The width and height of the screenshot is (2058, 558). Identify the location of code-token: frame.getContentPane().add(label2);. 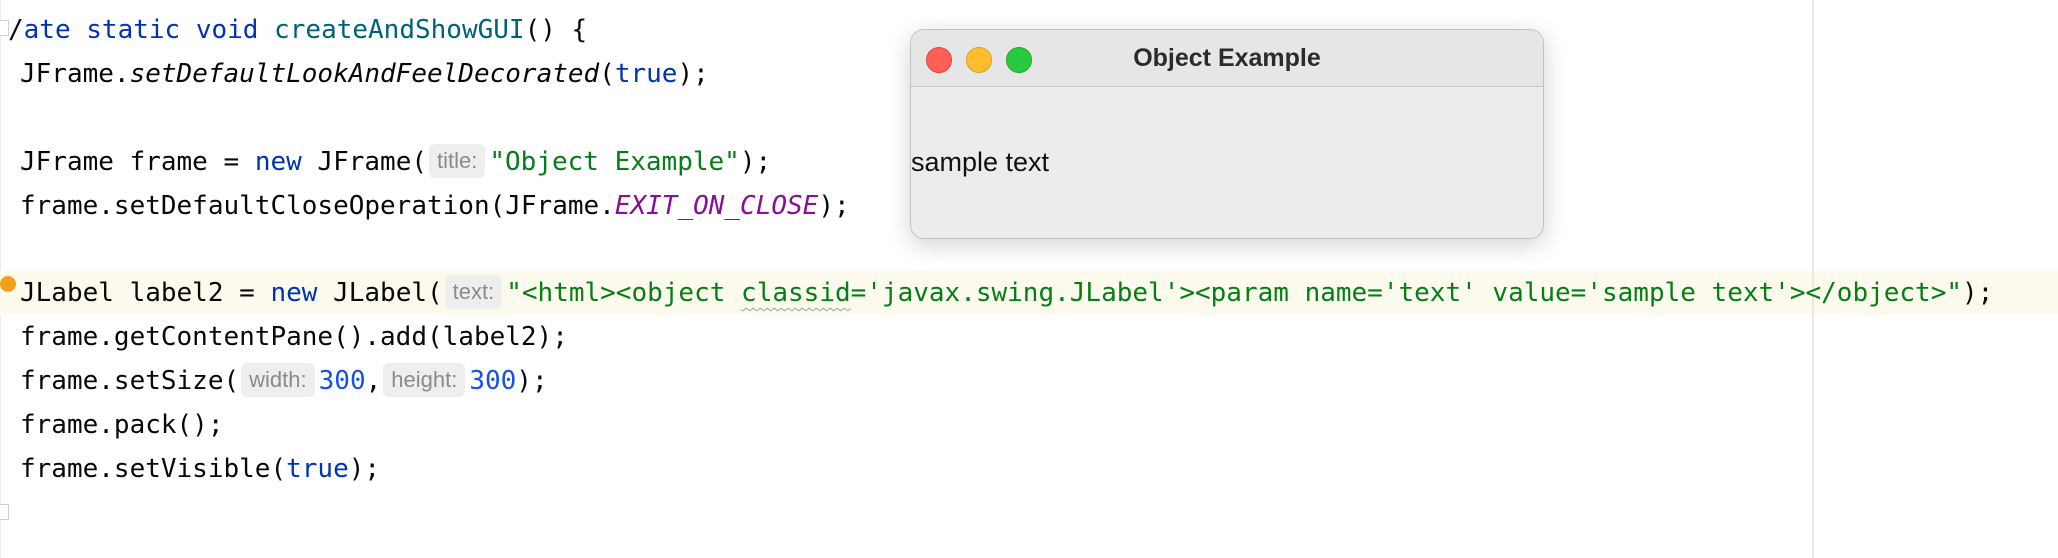
(294, 337).